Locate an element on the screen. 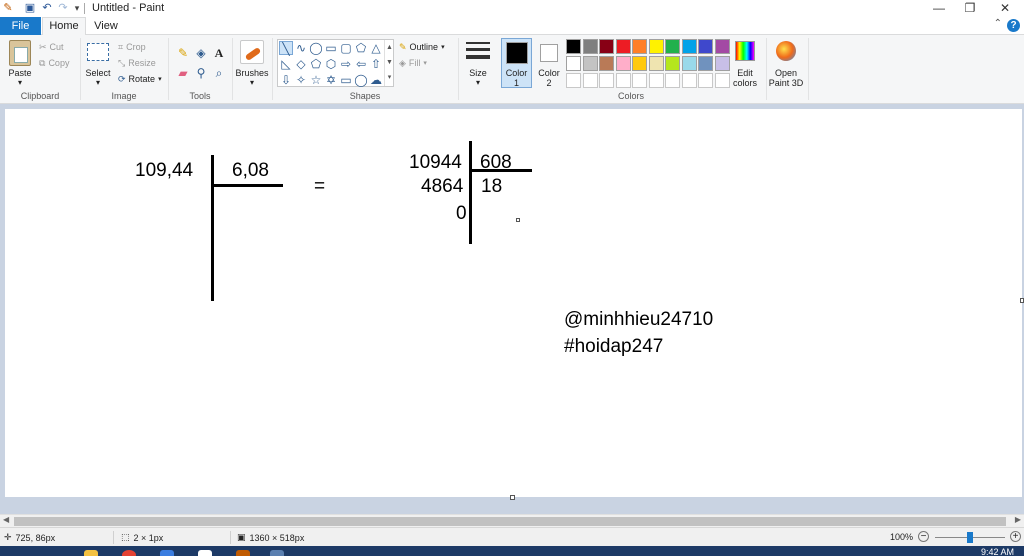 This screenshot has height=556, width=1024. right-triangle-shape-icon: ◺ is located at coordinates (286, 64).